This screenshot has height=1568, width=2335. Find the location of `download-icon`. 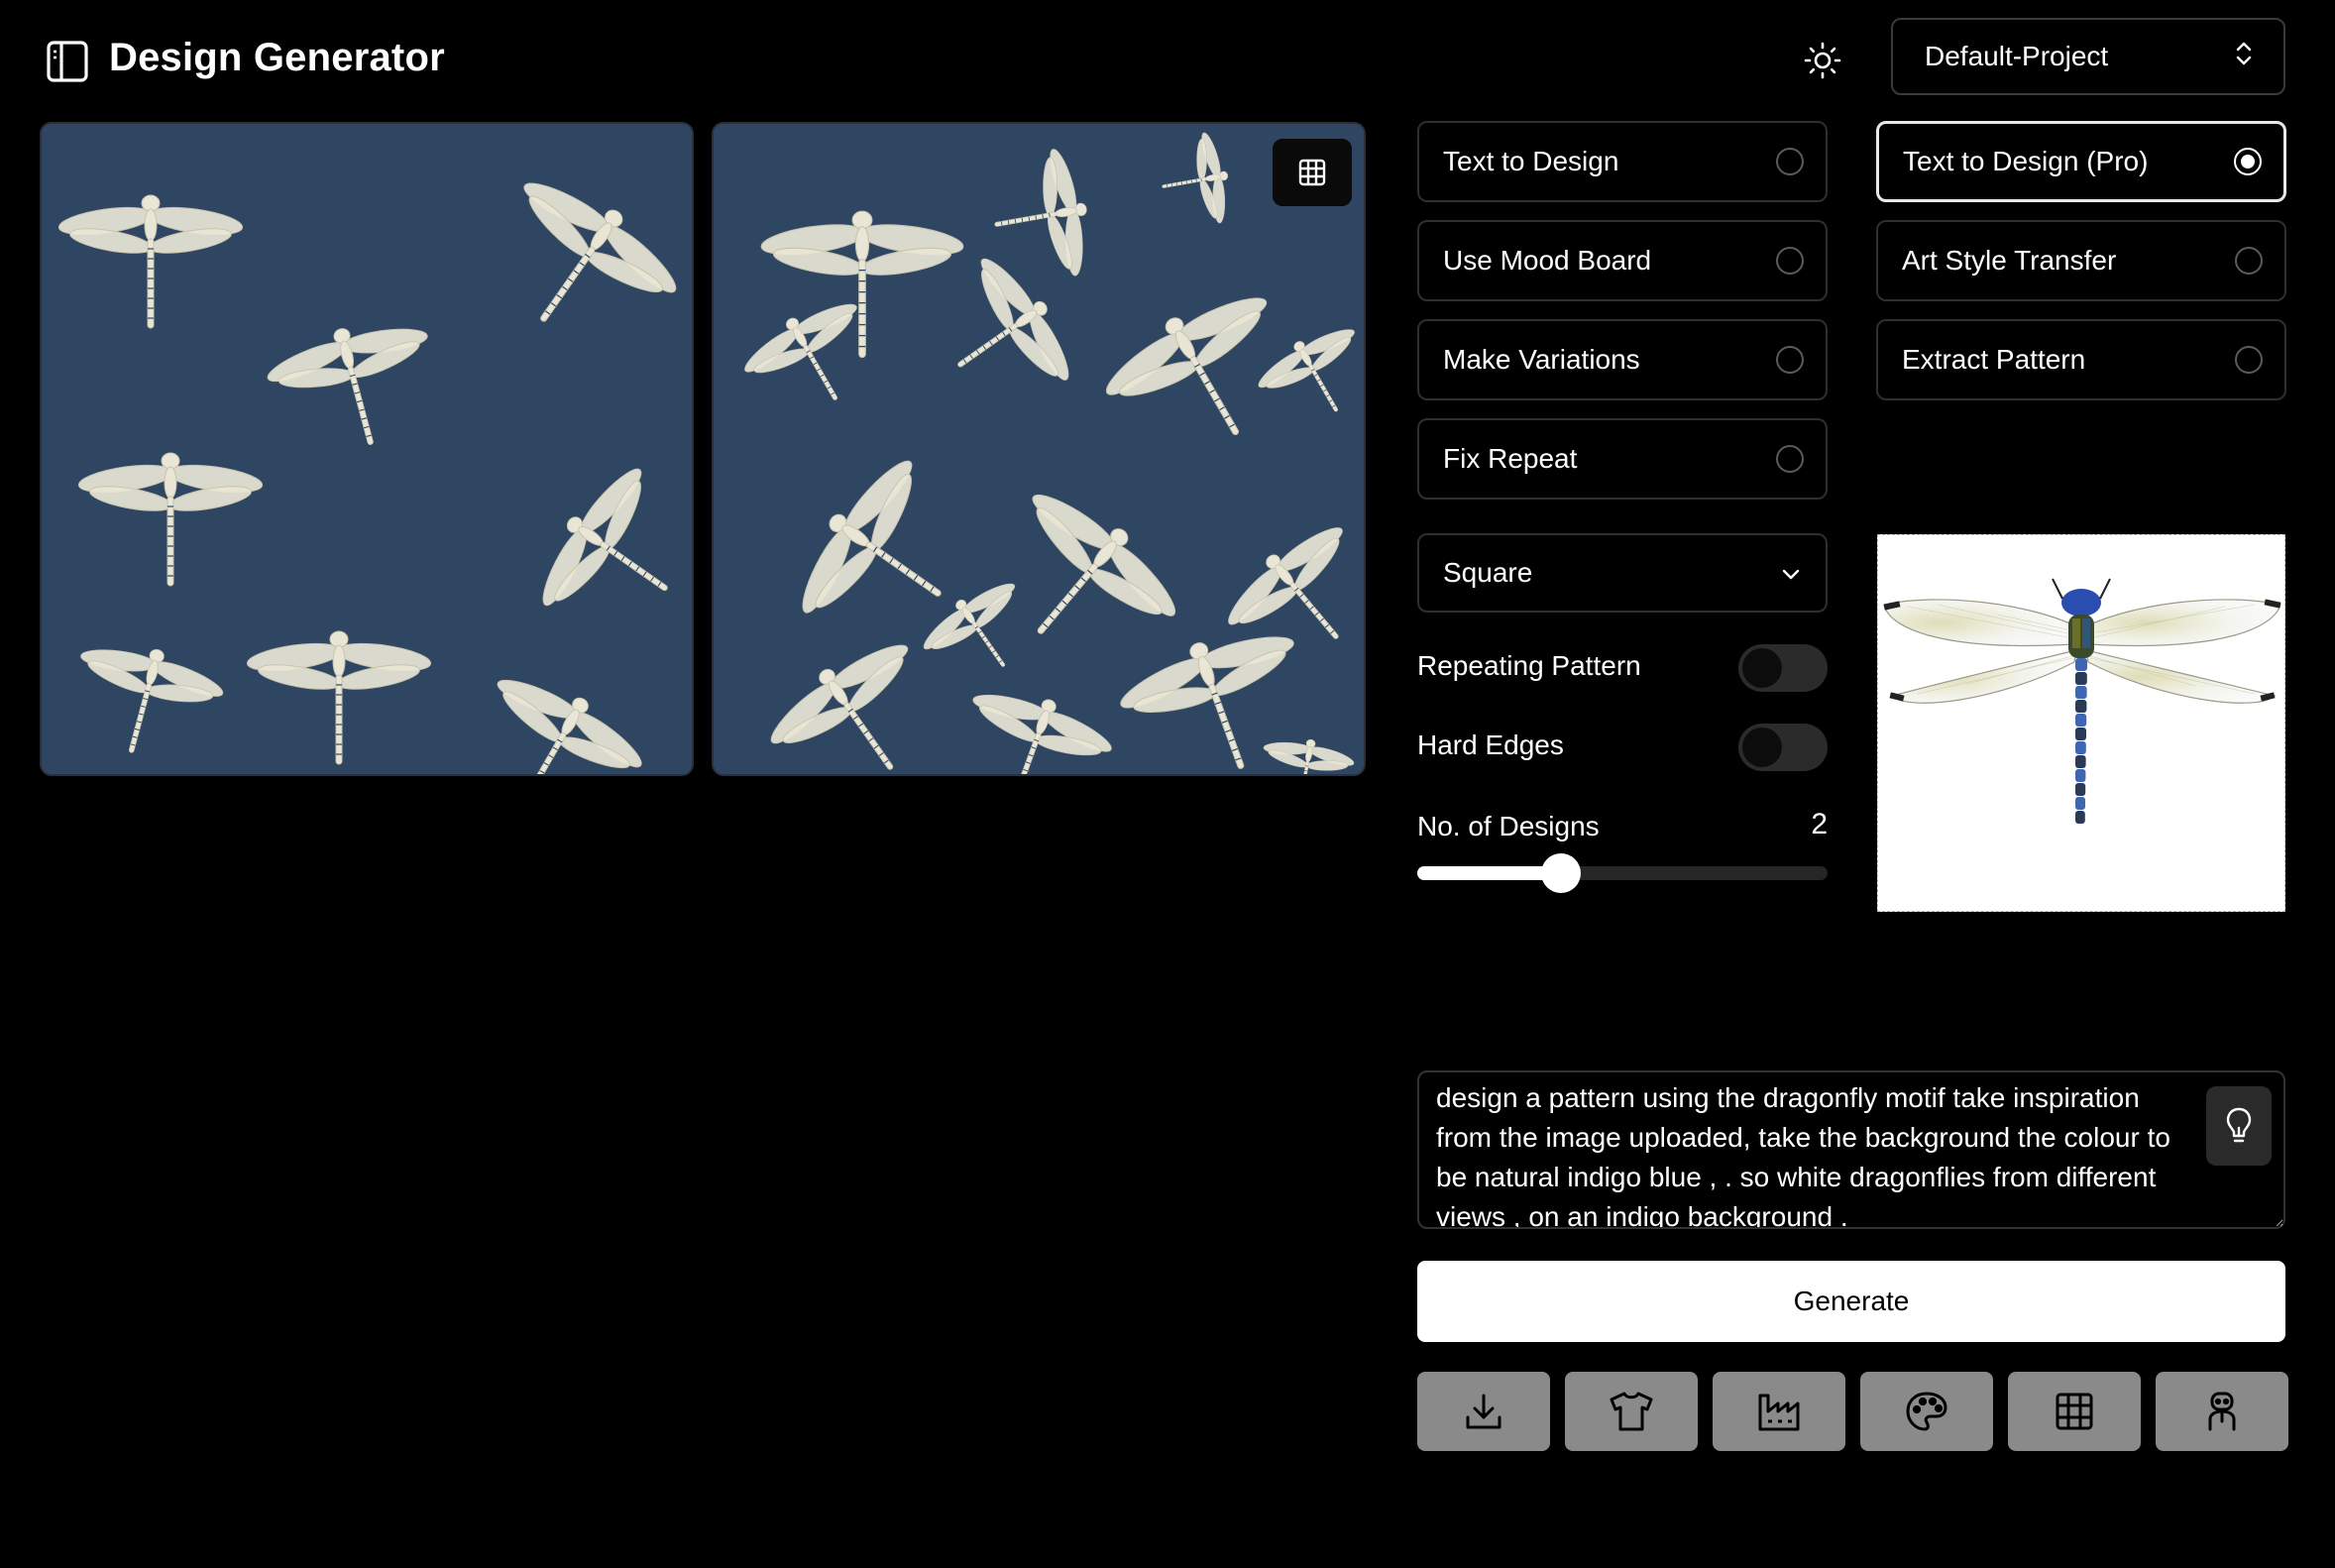

download-icon is located at coordinates (1484, 1411).